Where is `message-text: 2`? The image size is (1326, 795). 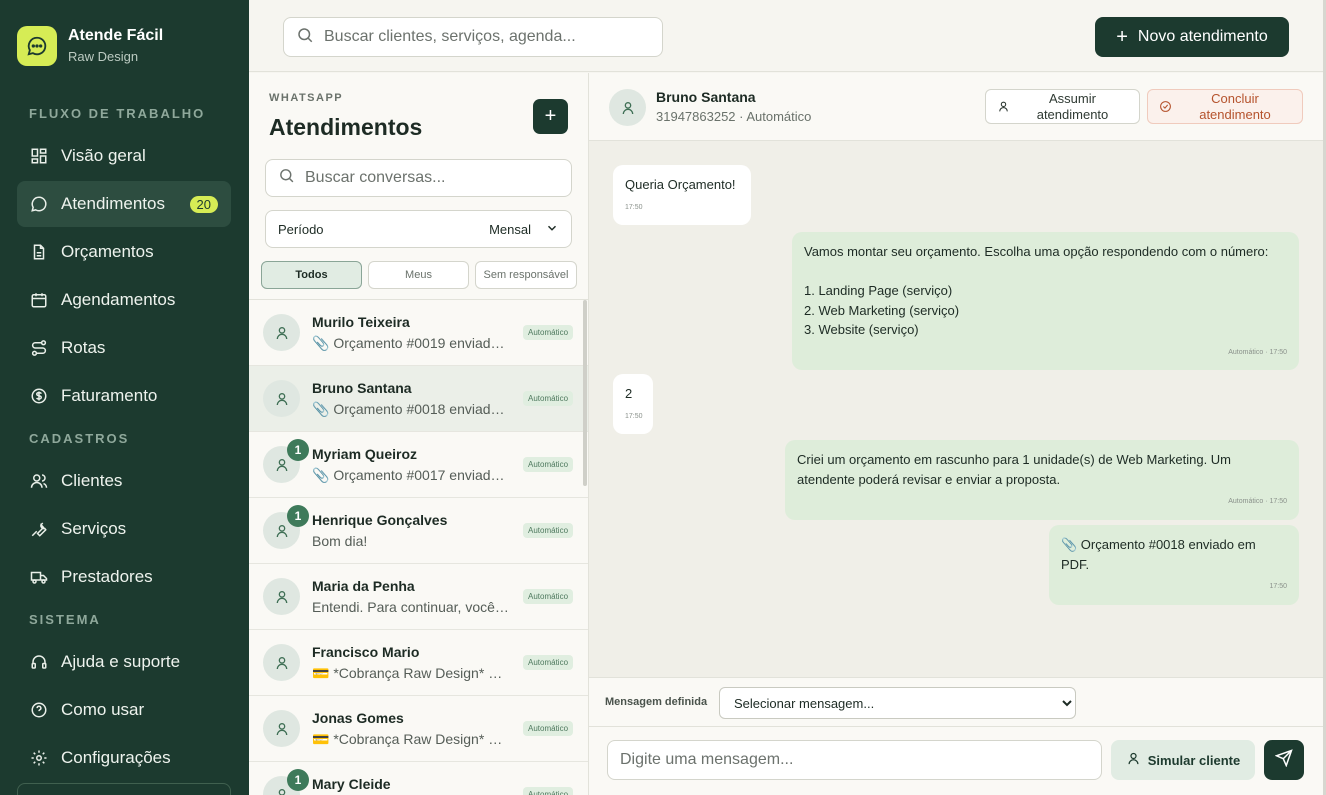 message-text: 2 is located at coordinates (629, 393).